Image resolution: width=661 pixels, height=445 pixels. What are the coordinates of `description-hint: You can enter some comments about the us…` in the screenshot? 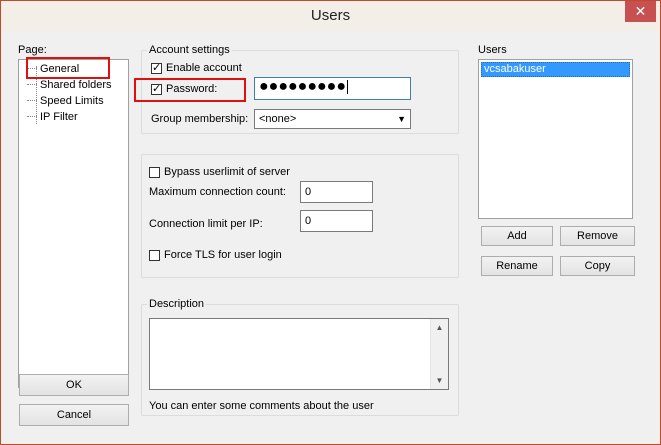 It's located at (261, 406).